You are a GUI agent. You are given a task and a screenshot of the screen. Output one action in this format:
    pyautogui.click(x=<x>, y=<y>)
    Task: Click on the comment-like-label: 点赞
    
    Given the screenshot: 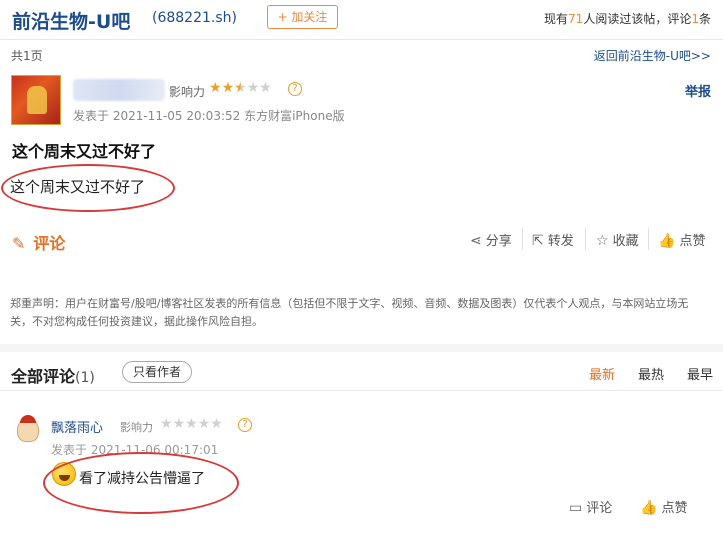 What is the action you would take?
    pyautogui.click(x=674, y=508)
    